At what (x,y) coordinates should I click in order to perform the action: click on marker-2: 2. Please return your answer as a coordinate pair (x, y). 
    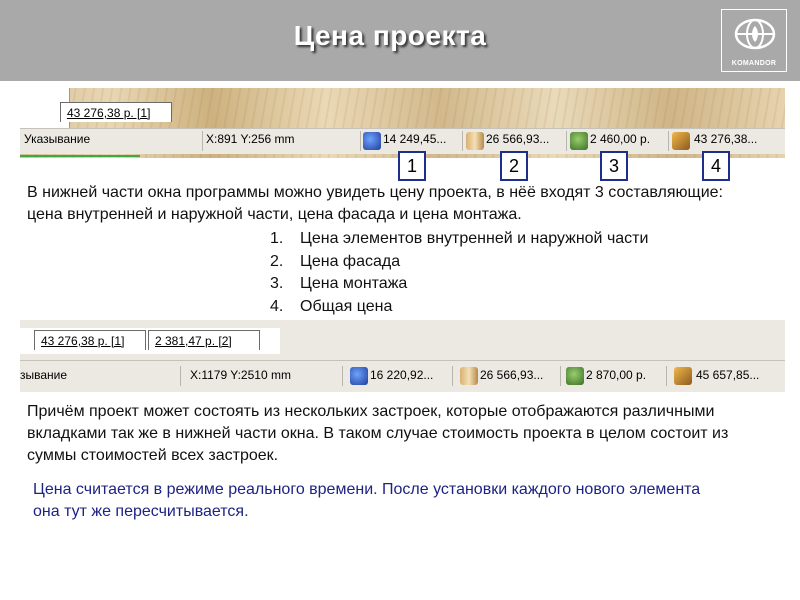
    Looking at the image, I should click on (514, 166).